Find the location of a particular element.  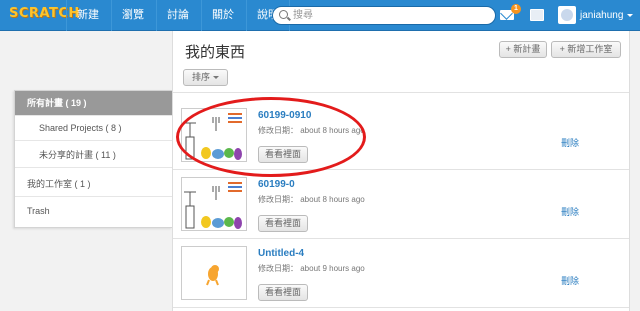

sidebar-item-label: Trash is located at coordinates (38, 211).